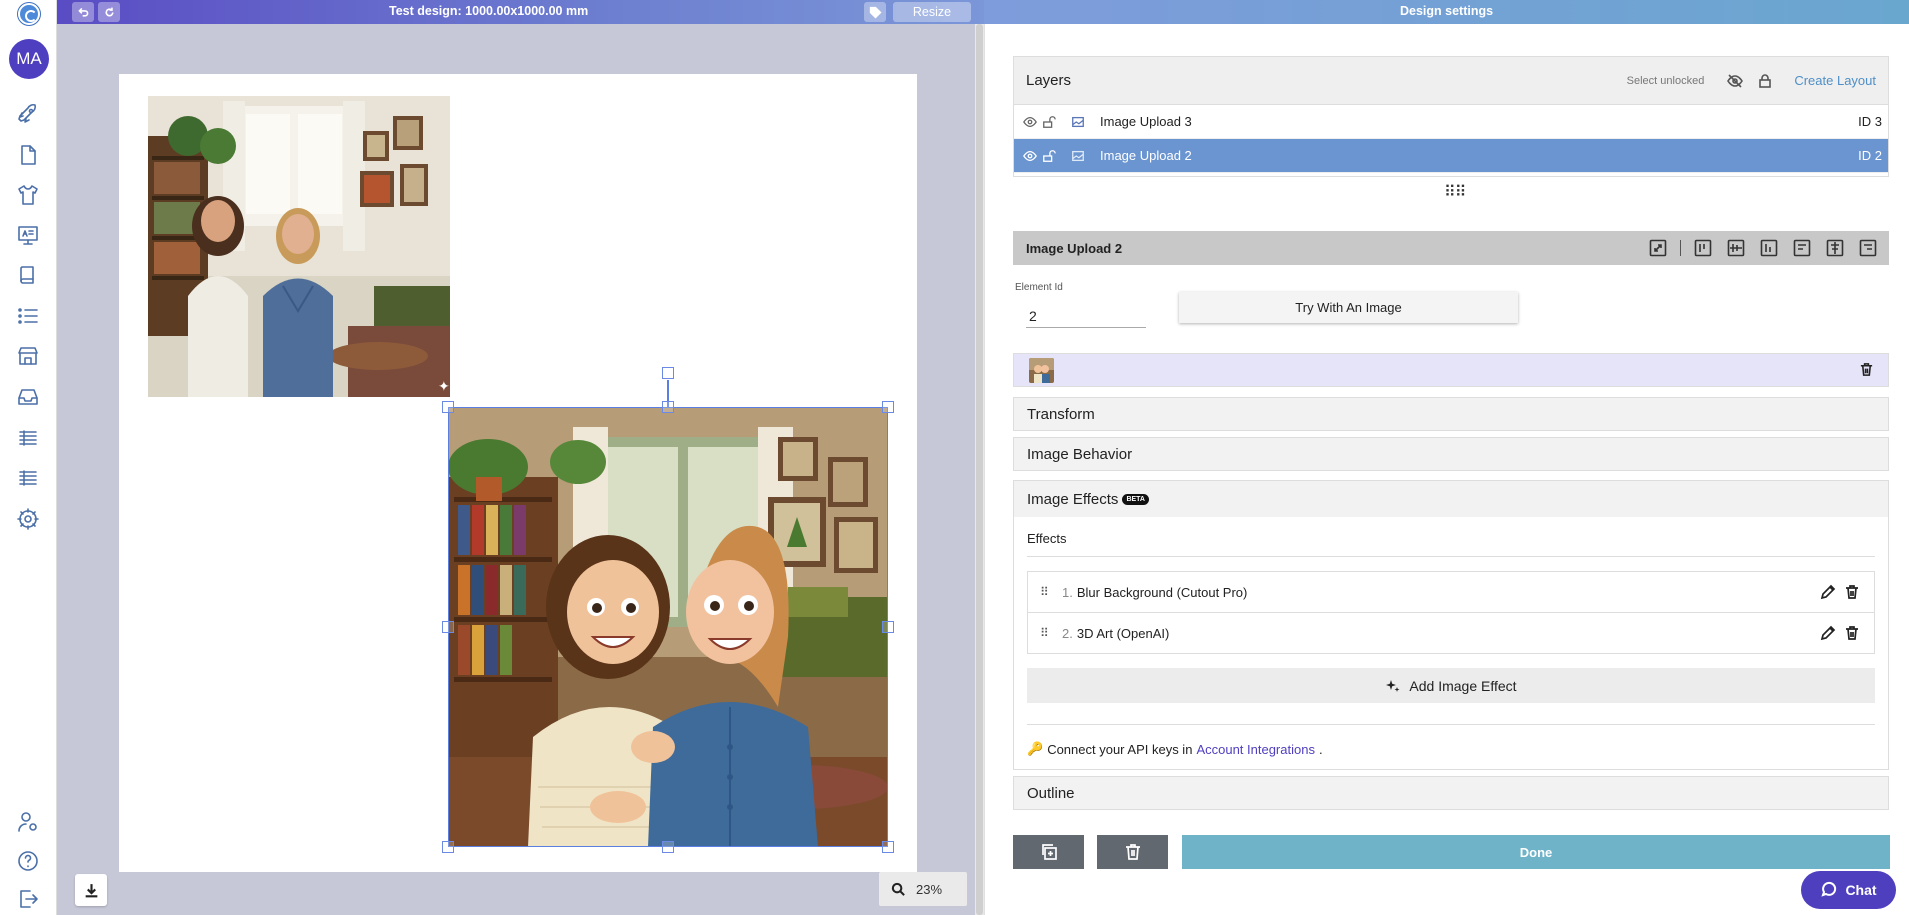 Image resolution: width=1909 pixels, height=915 pixels. What do you see at coordinates (28, 438) in the screenshot?
I see `table-list-icon` at bounding box center [28, 438].